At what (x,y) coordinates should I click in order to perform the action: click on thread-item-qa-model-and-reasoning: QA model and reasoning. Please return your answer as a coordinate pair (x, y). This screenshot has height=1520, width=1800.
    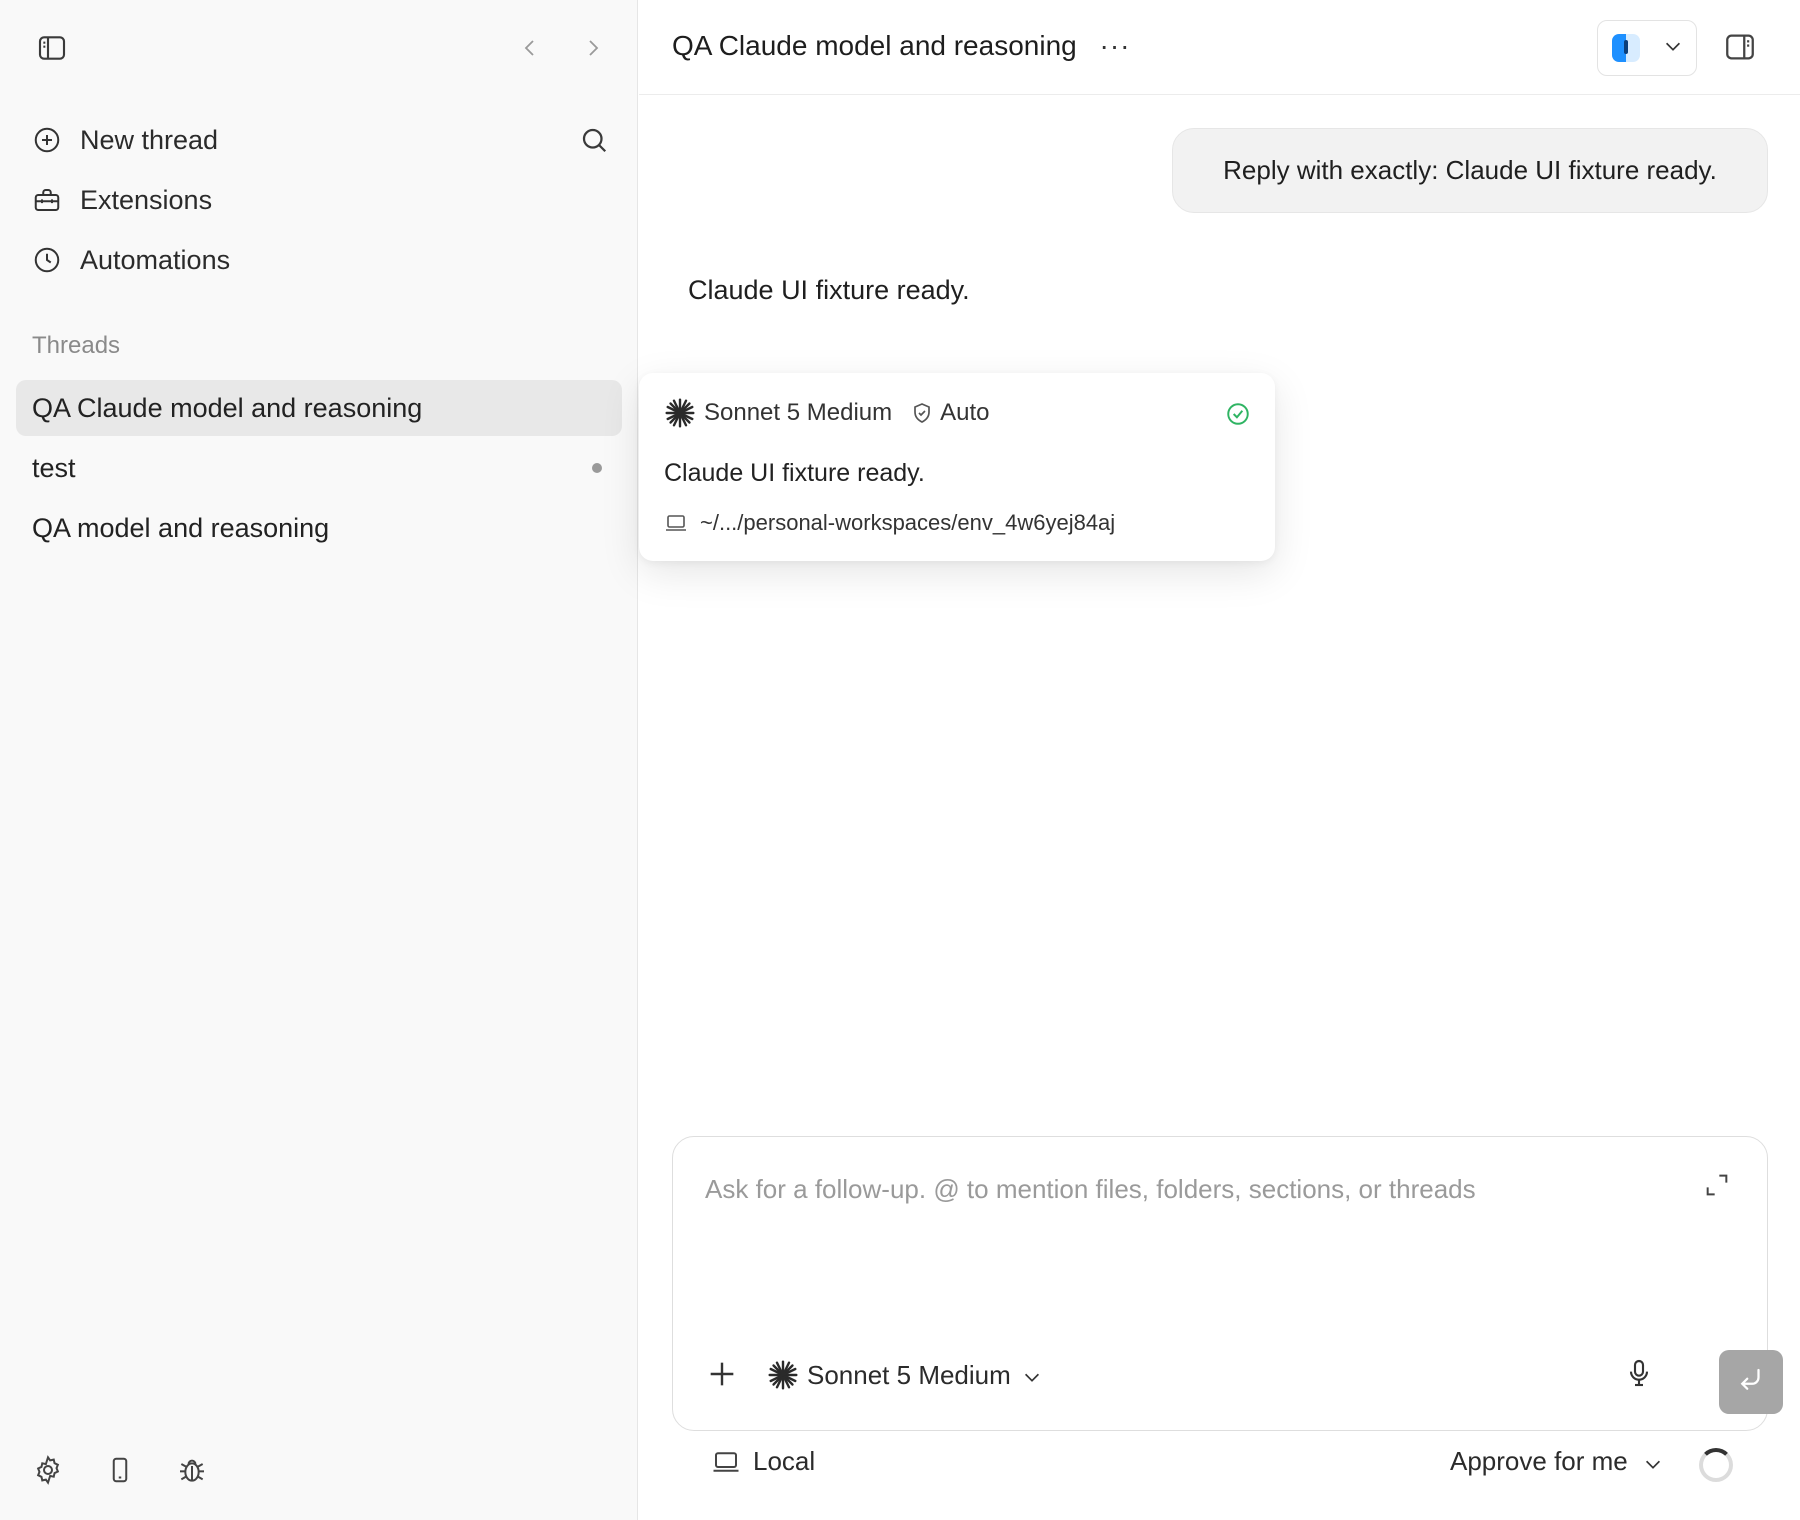
    Looking at the image, I should click on (319, 528).